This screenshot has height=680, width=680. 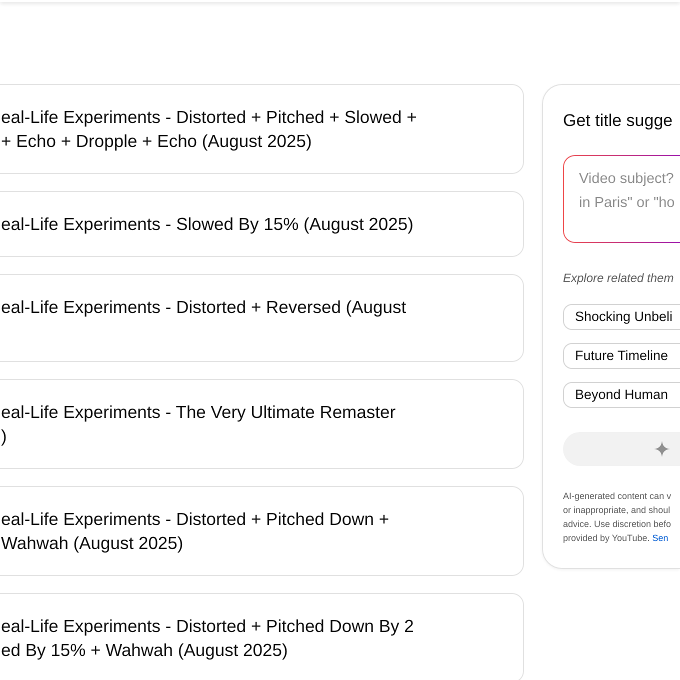 I want to click on video-title: eal-Life Experiments - The Very Ultimate Remaster ), so click(x=198, y=424).